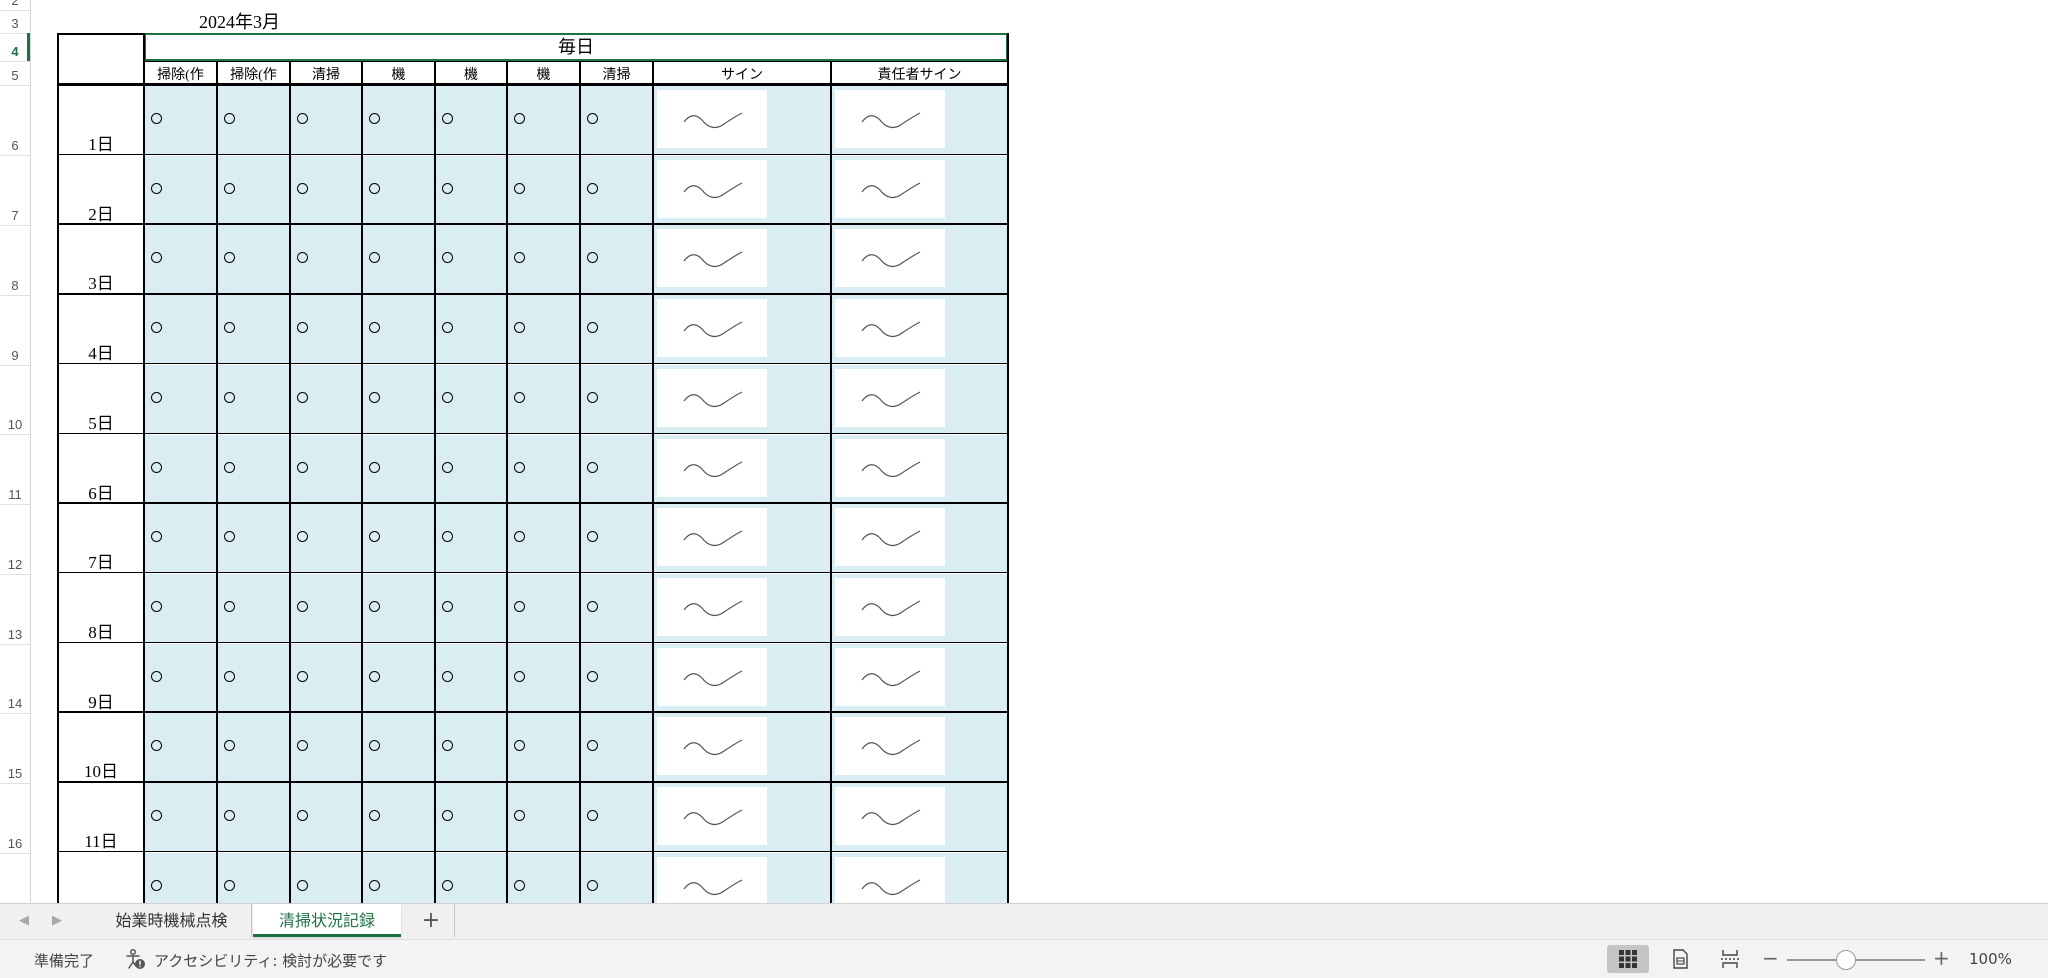 The width and height of the screenshot is (2048, 978). What do you see at coordinates (15, 773) in the screenshot?
I see `row-number: 15` at bounding box center [15, 773].